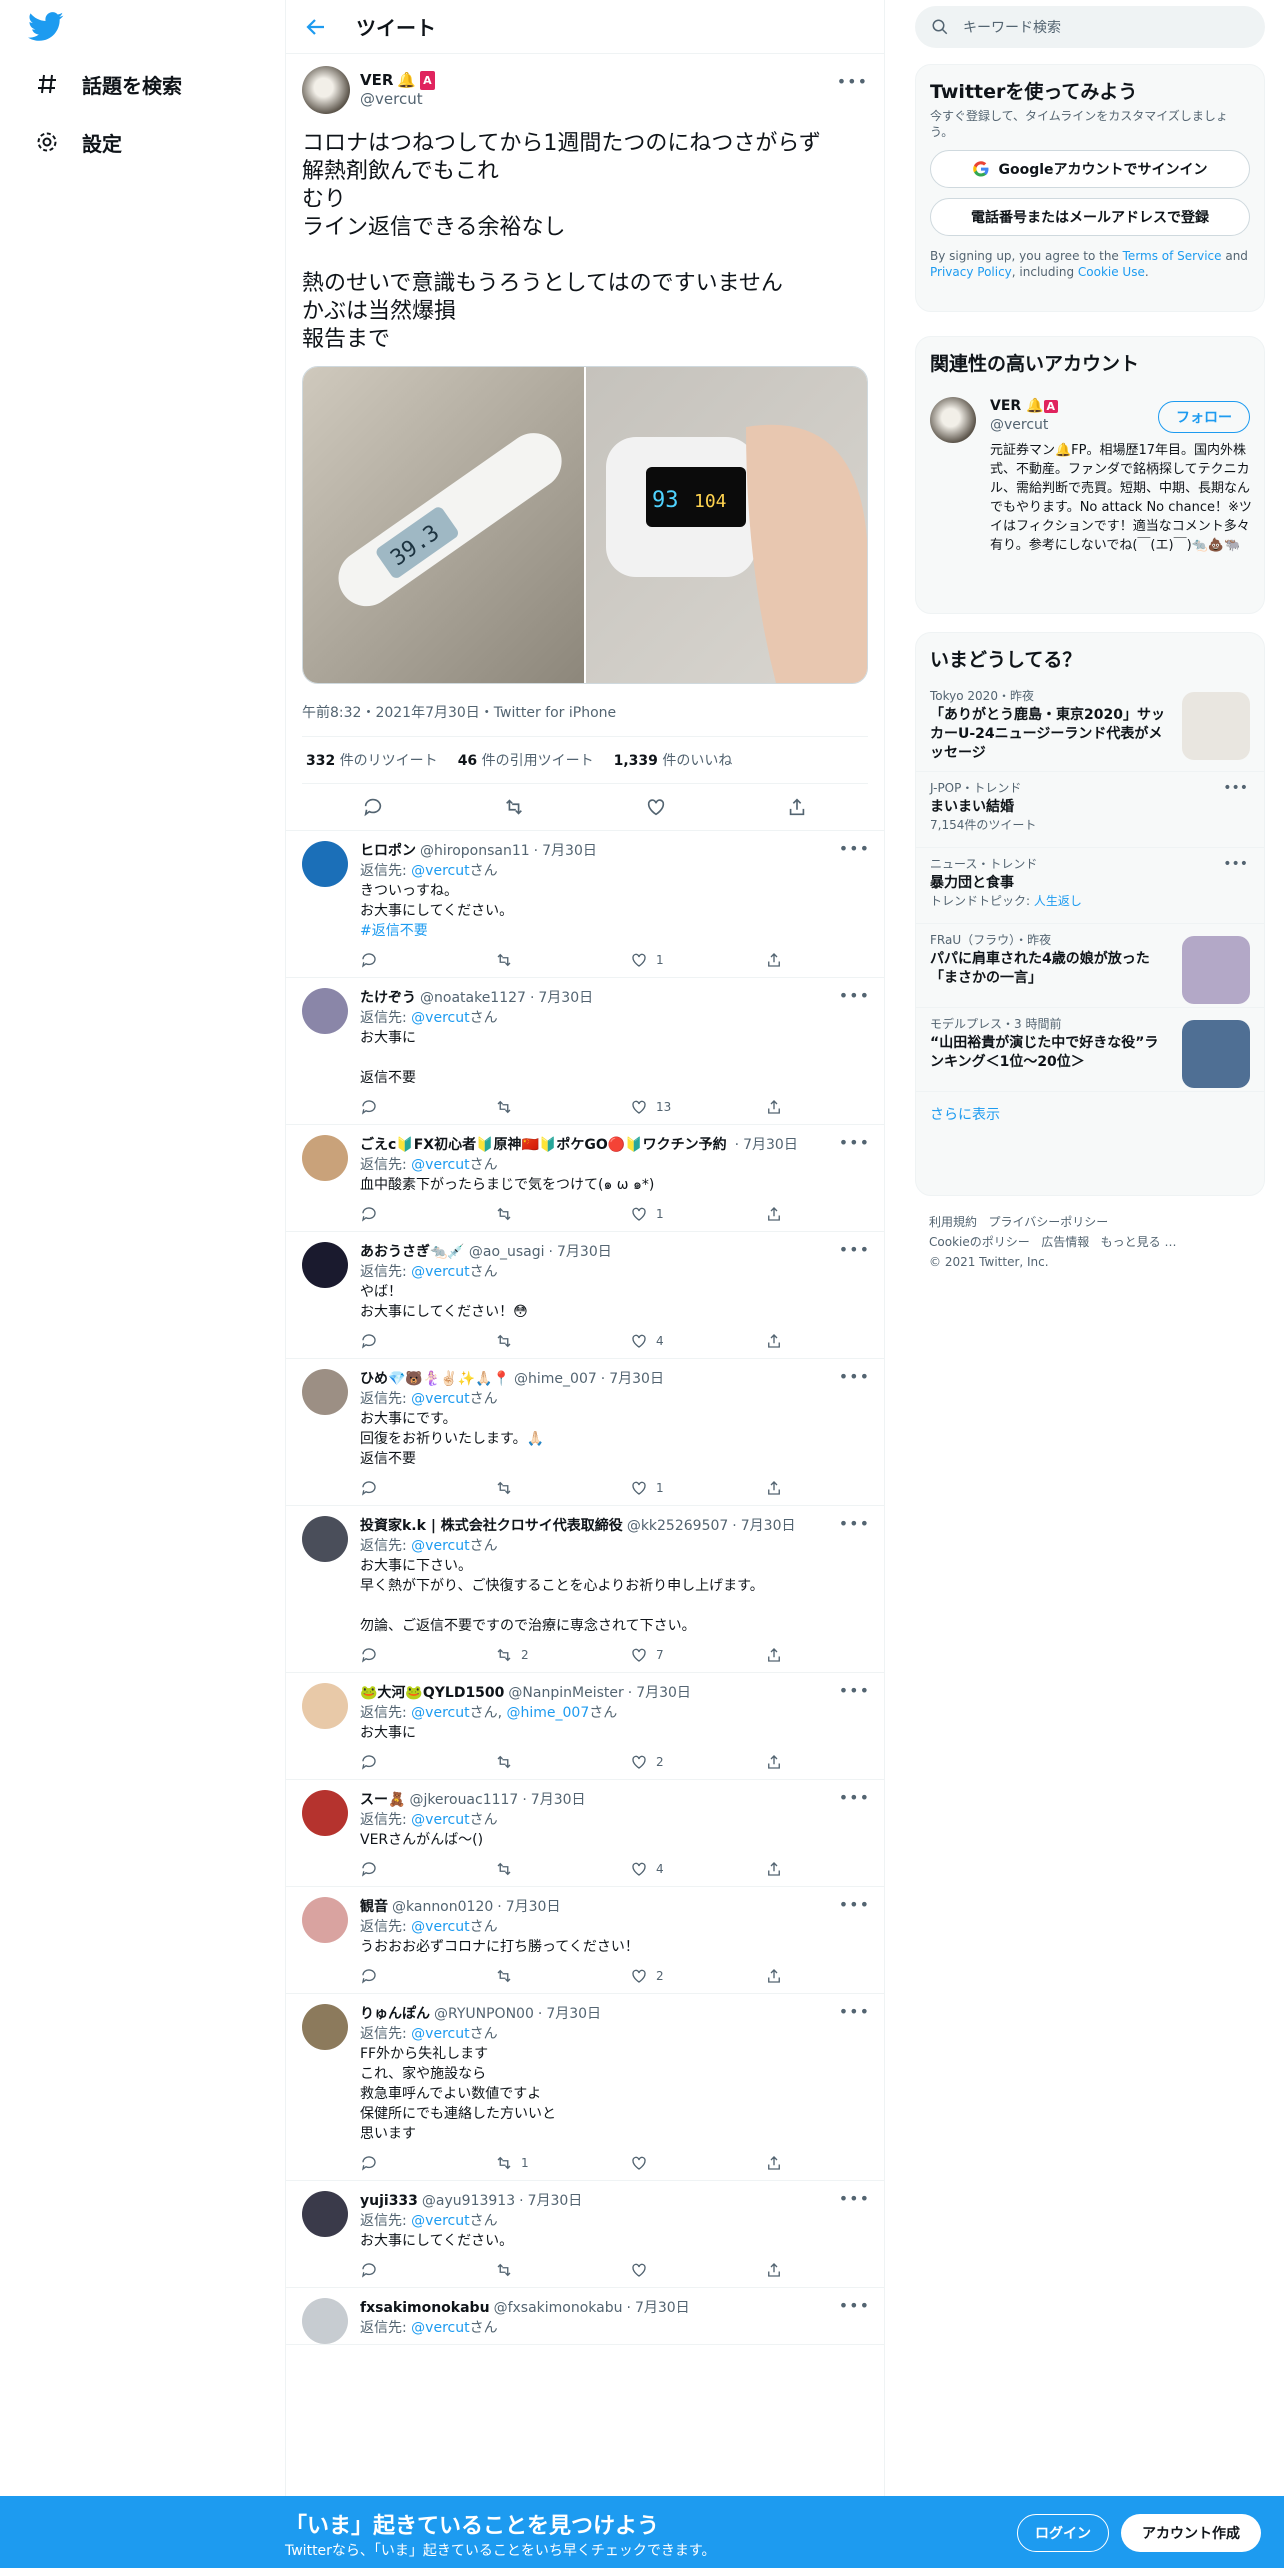 This screenshot has height=2568, width=1284. Describe the element at coordinates (630, 931) in the screenshot. I see `hashtag-link: #返信不要` at that location.